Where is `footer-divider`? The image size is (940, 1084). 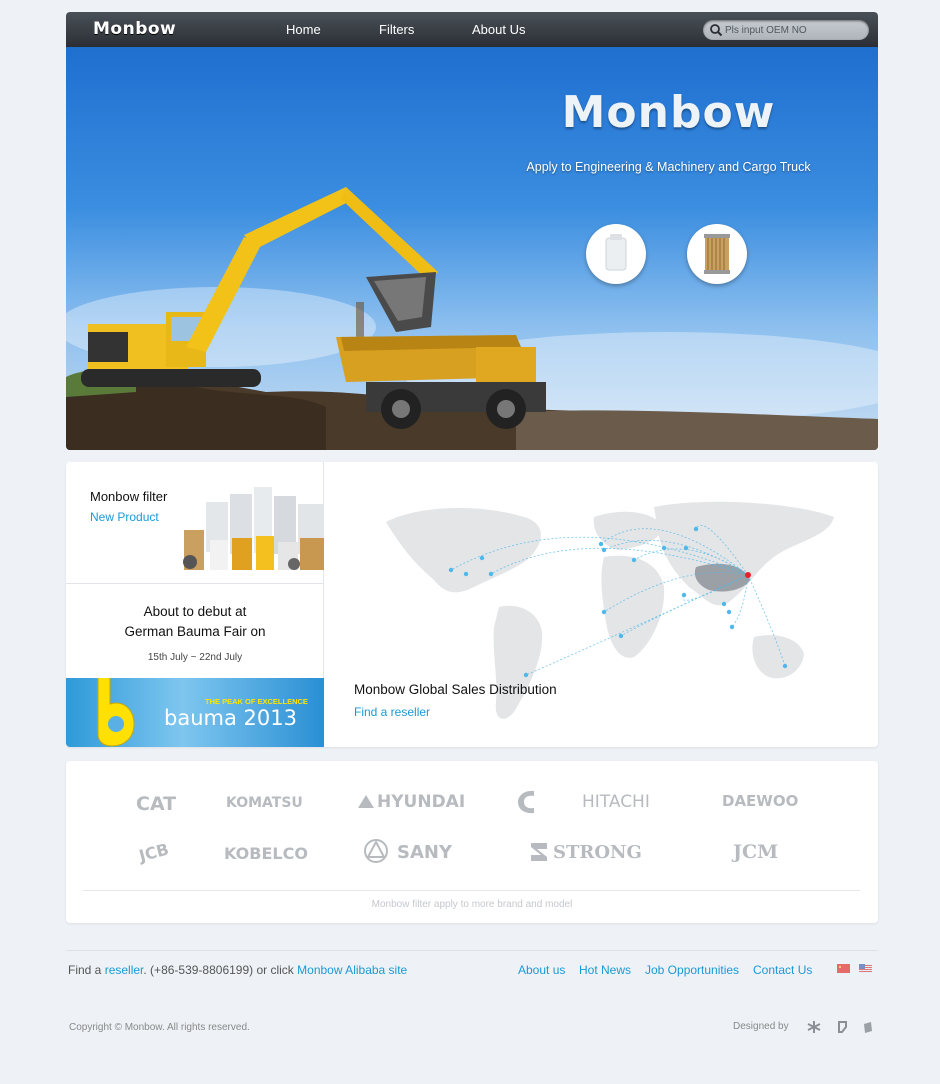 footer-divider is located at coordinates (472, 950).